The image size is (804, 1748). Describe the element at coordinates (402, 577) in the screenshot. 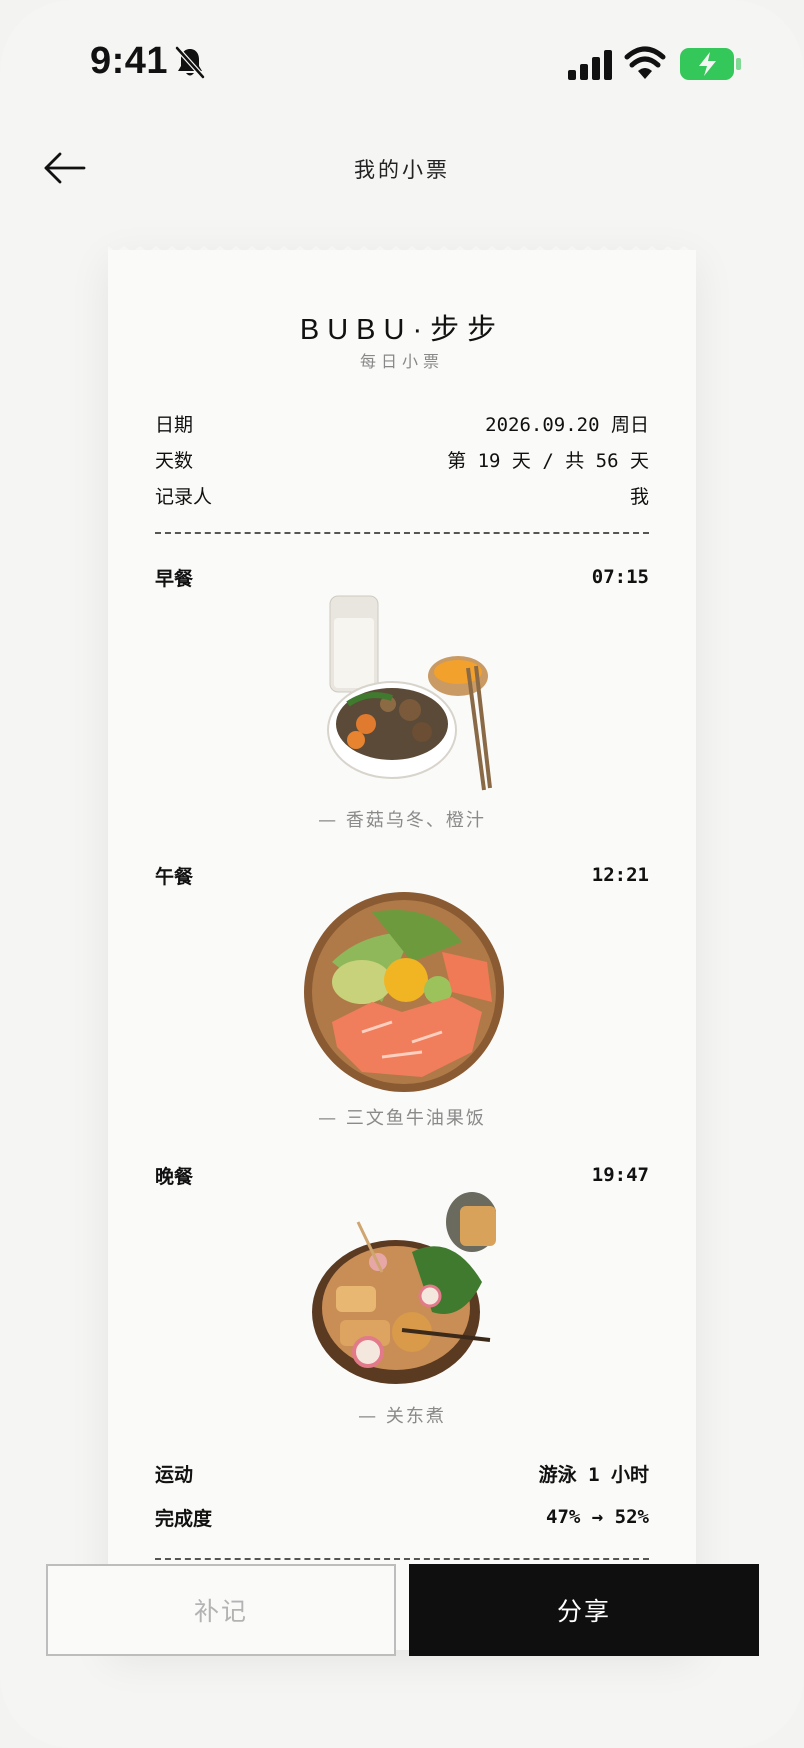

I see `meal-row-breakfast: 早餐 07:15` at that location.